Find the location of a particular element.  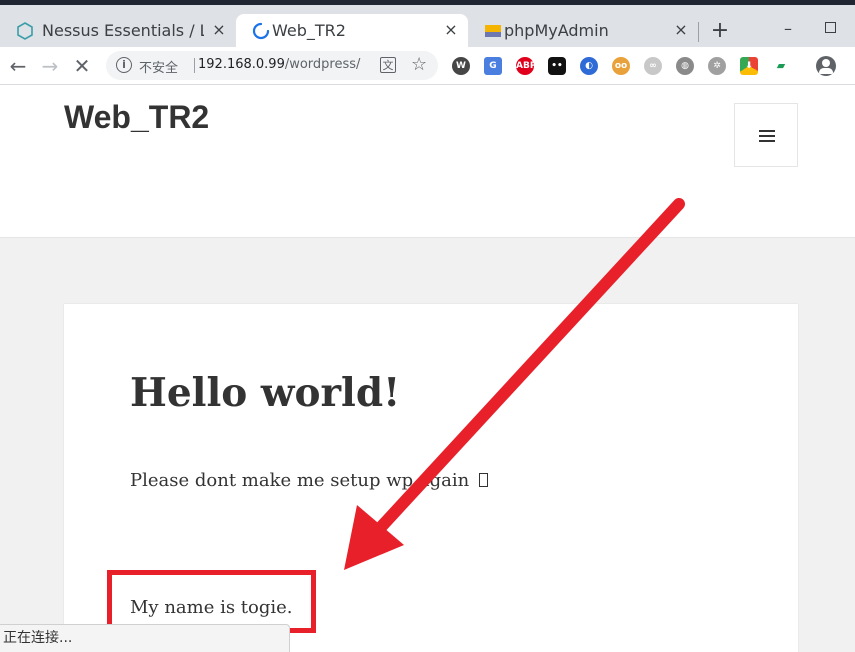

url-host: 192.168.0.99 is located at coordinates (241, 64).